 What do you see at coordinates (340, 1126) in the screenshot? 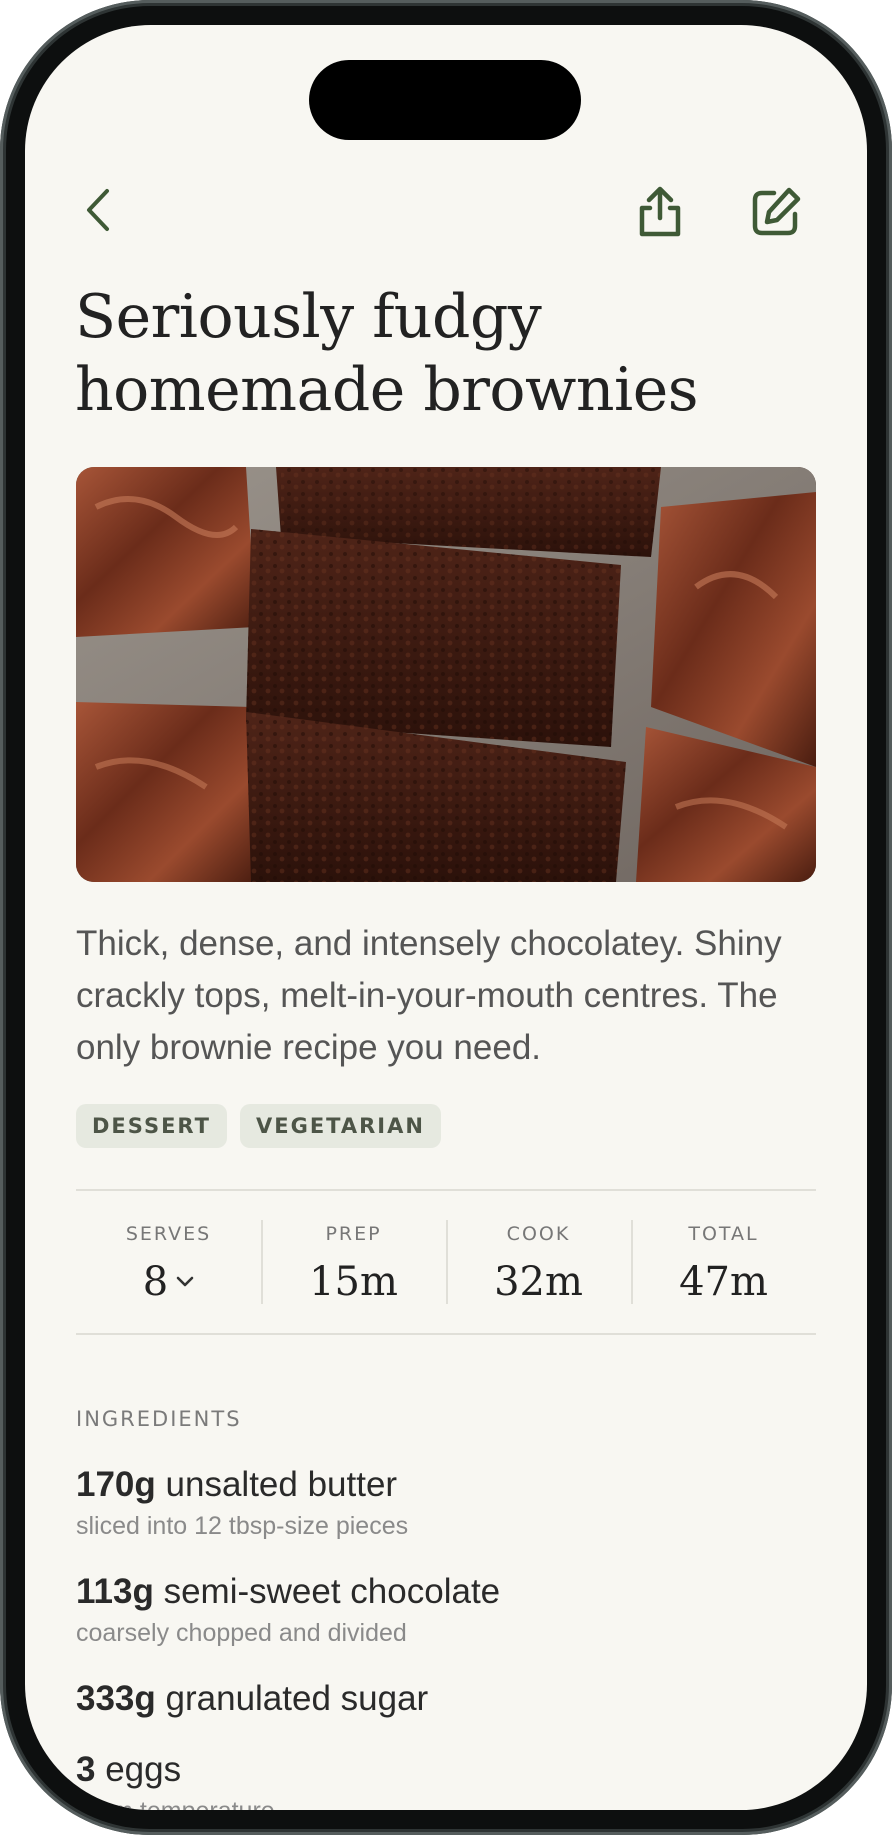
I see `tag-vegetarian: VEGETARIAN` at bounding box center [340, 1126].